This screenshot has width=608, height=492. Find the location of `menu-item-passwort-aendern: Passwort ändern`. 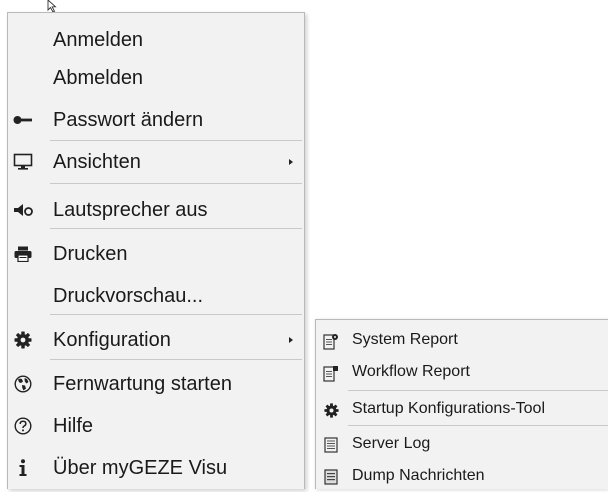

menu-item-passwort-aendern: Passwort ändern is located at coordinates (156, 120).